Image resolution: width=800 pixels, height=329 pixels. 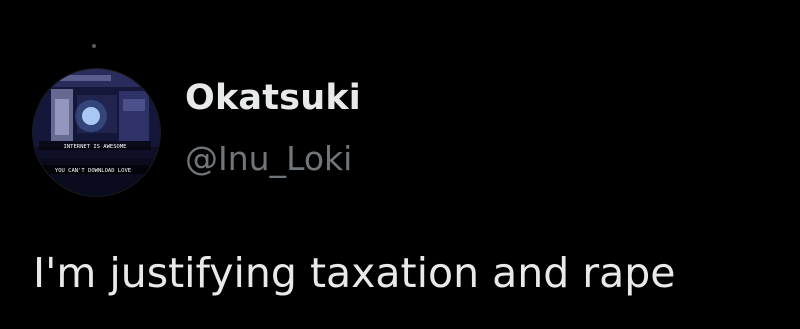 What do you see at coordinates (273, 127) in the screenshot?
I see `author-header: Okatsuki @Inu_Loki` at bounding box center [273, 127].